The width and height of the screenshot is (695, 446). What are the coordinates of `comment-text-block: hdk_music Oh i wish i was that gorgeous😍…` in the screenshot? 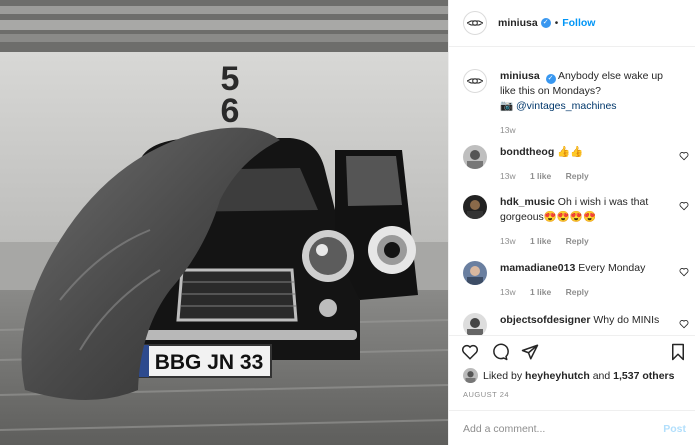 It's located at (590, 222).